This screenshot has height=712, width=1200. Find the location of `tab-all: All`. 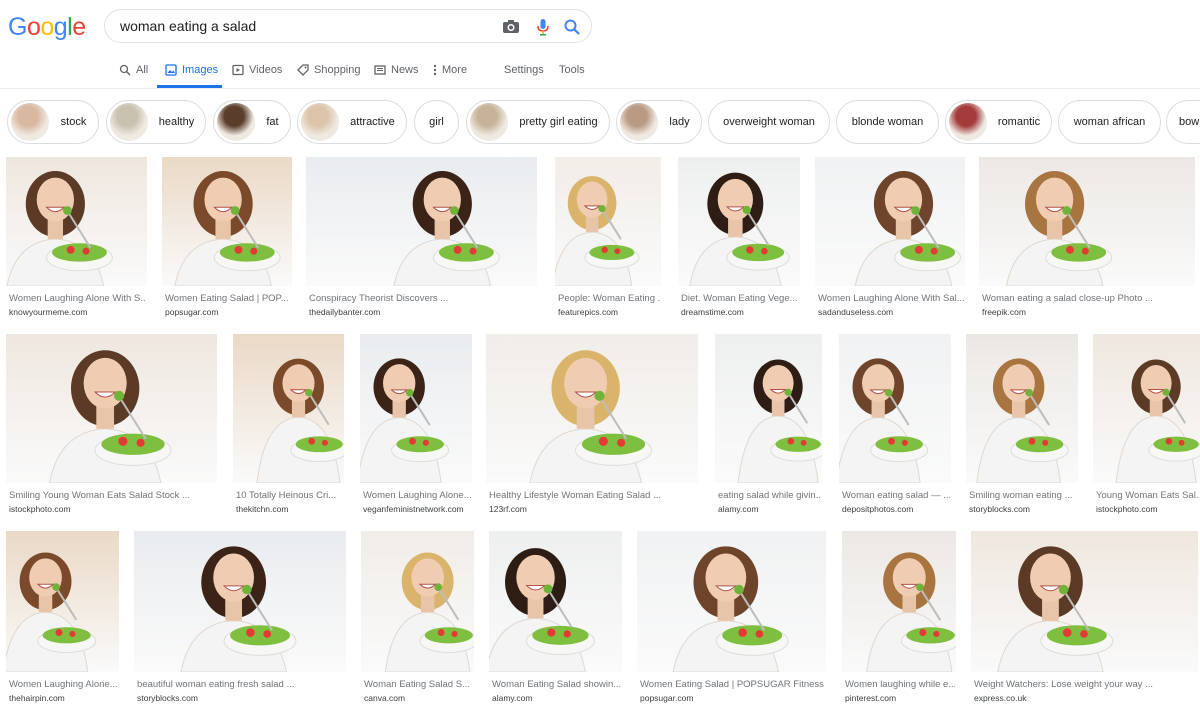

tab-all: All is located at coordinates (133, 70).